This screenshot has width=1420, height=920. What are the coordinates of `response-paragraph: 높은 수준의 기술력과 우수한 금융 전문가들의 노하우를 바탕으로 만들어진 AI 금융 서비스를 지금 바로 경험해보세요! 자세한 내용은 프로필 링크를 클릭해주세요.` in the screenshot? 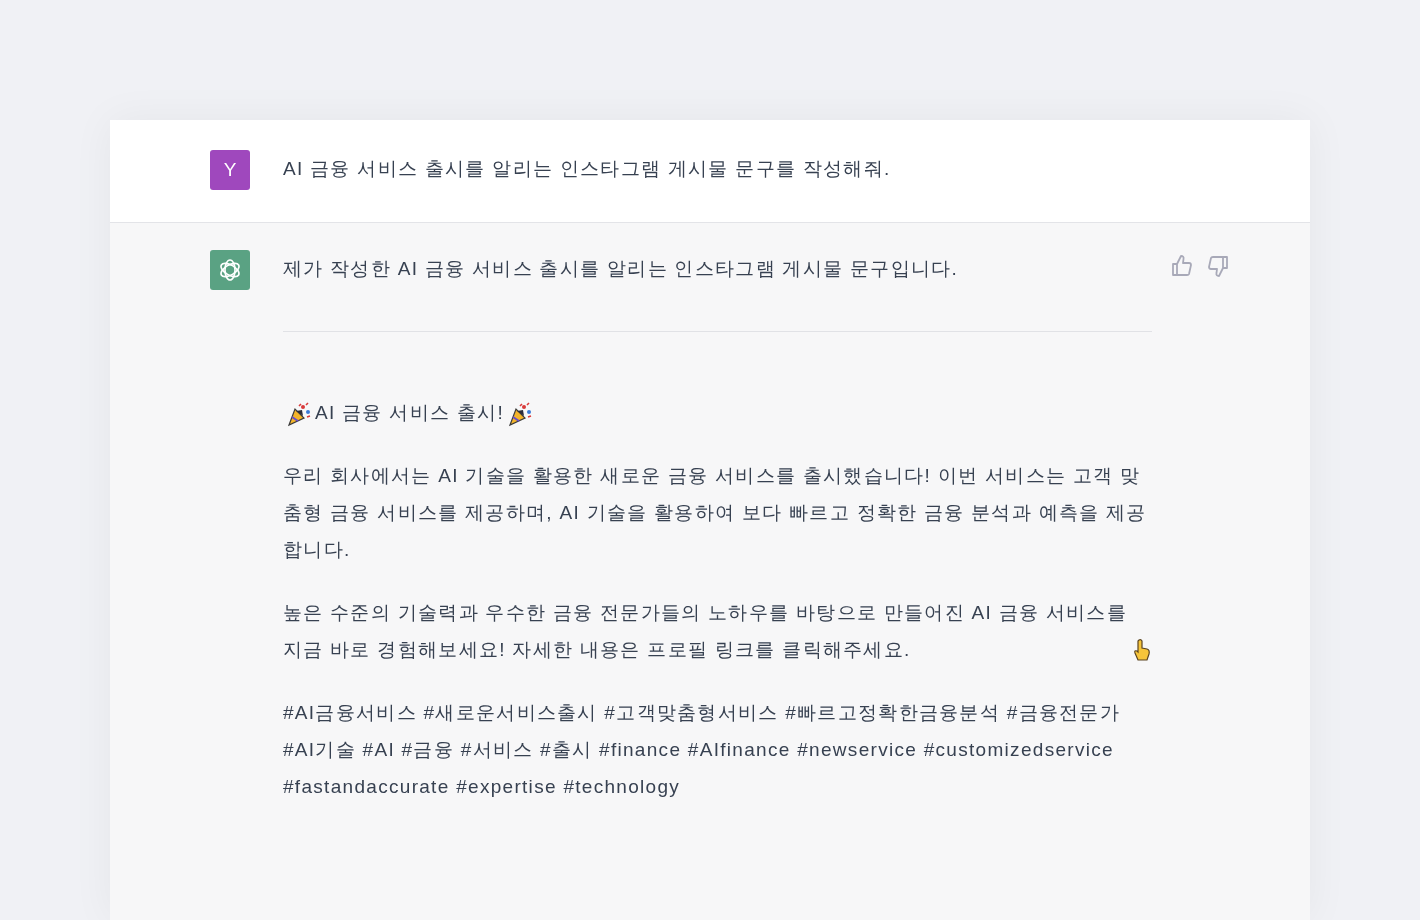 It's located at (706, 631).